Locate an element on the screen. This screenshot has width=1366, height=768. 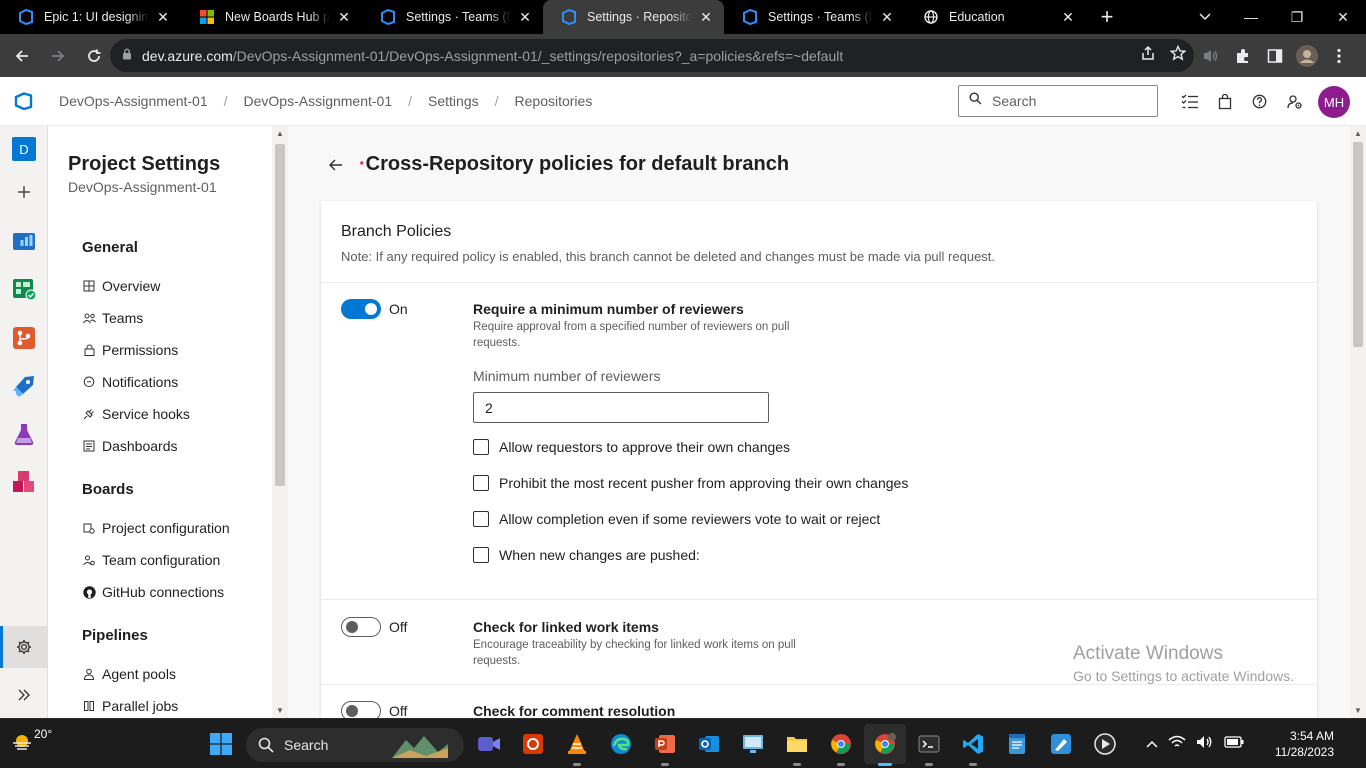
side-panel-icon is located at coordinates (1275, 56).